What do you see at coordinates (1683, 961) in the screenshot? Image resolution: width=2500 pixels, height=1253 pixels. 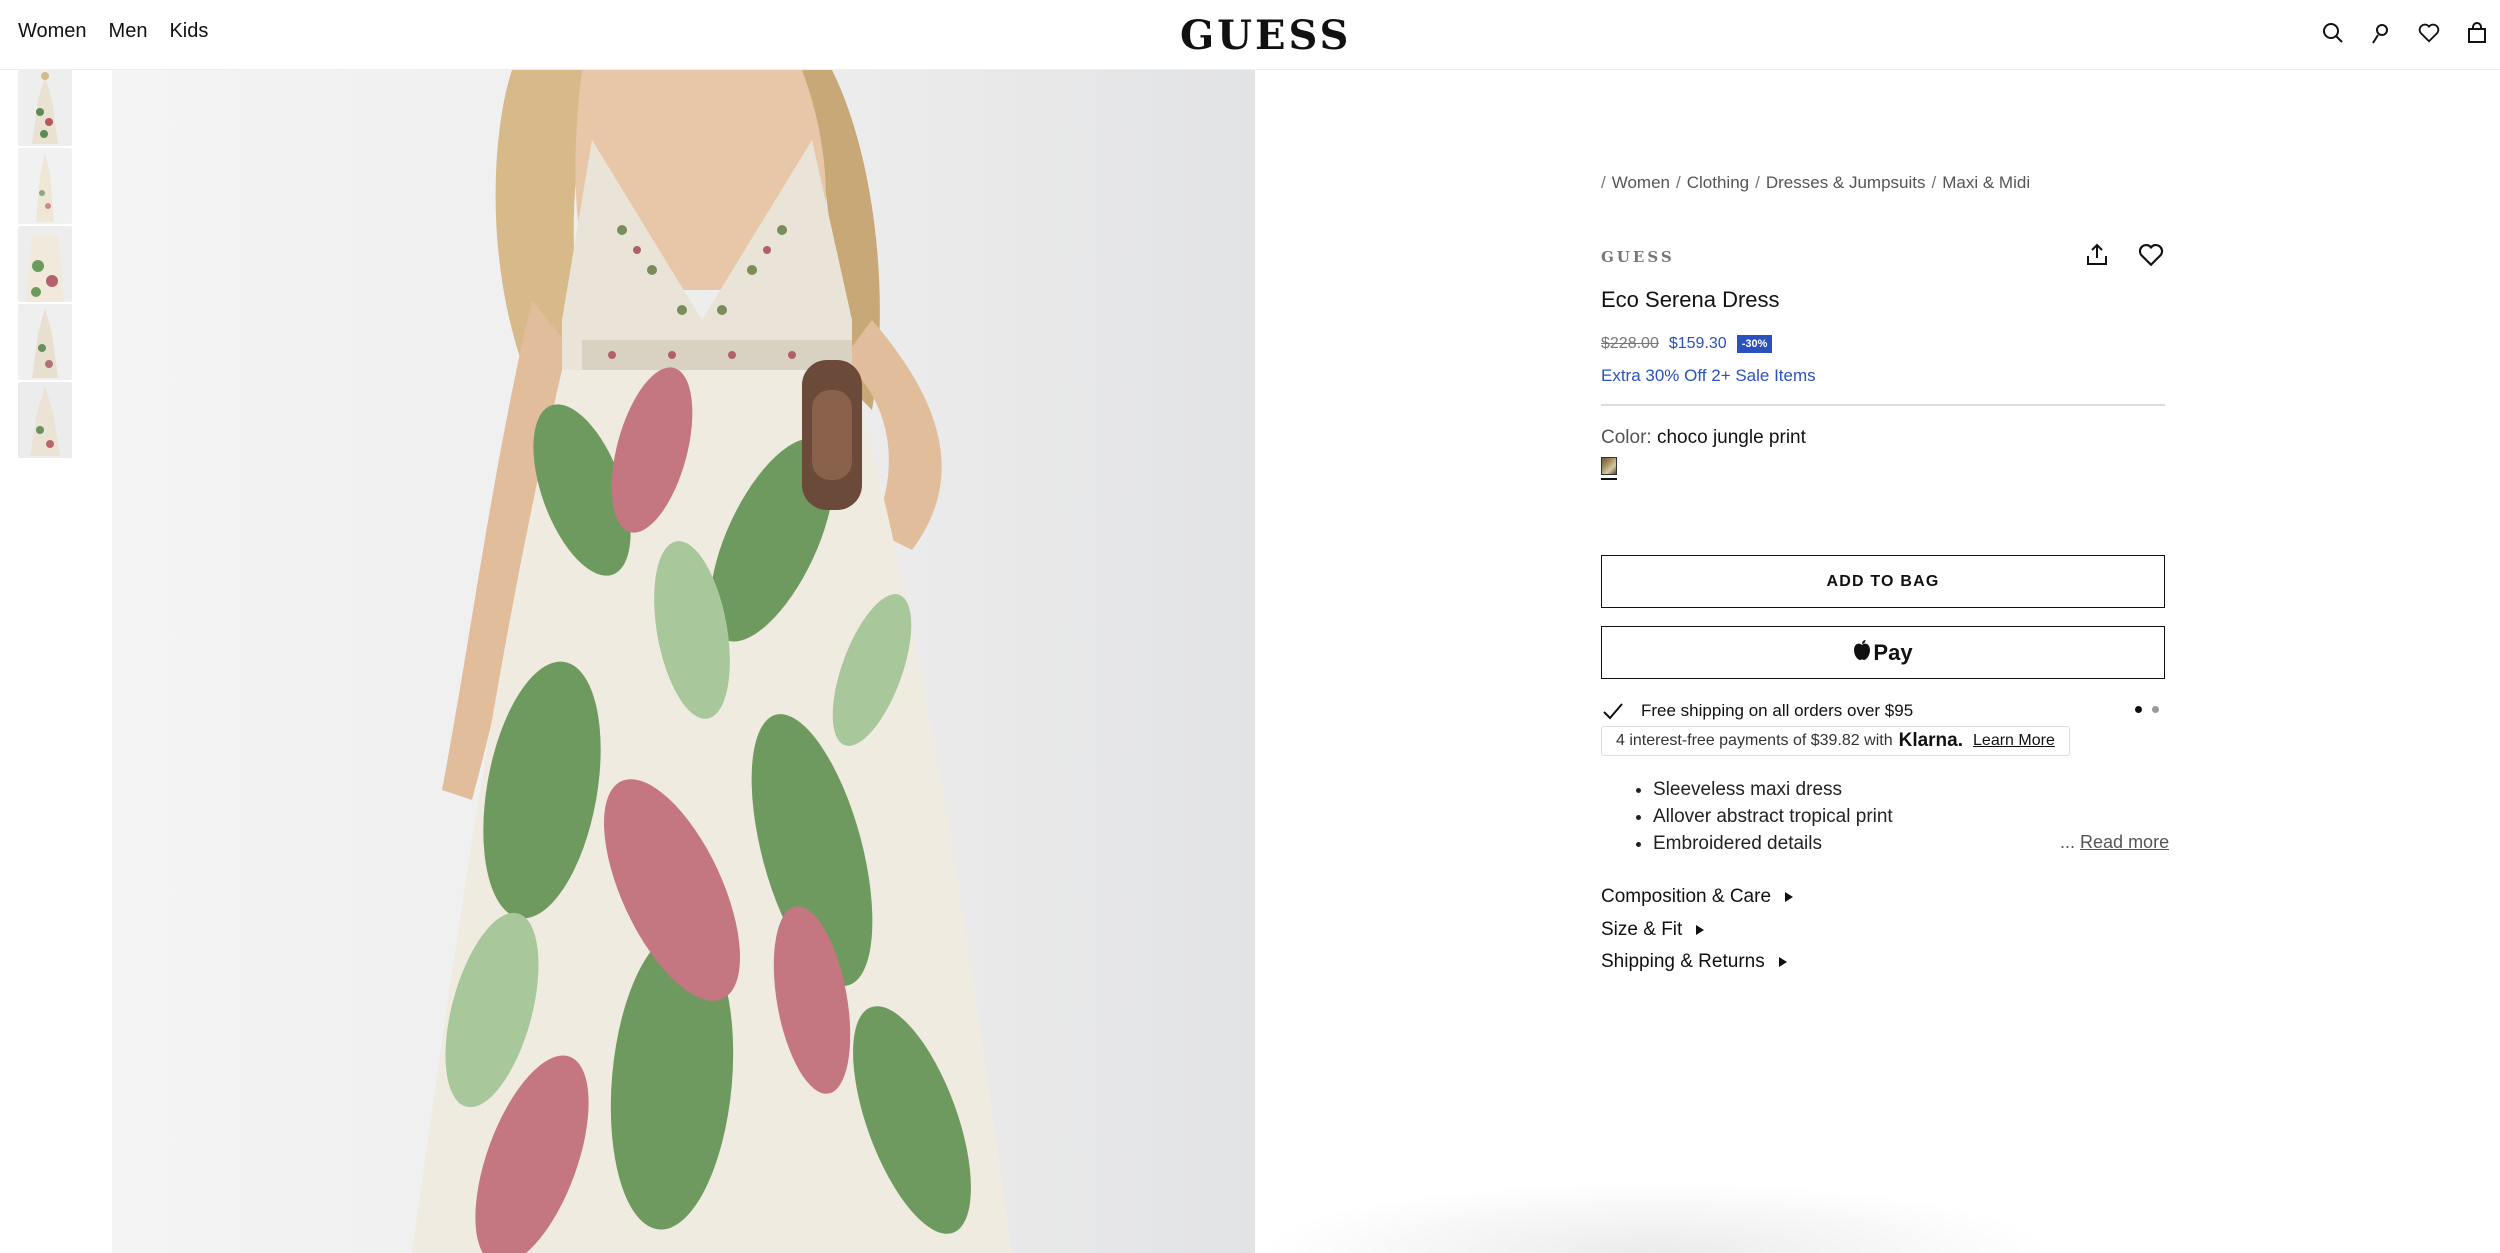 I see `accordion-label: Shipping & Returns` at bounding box center [1683, 961].